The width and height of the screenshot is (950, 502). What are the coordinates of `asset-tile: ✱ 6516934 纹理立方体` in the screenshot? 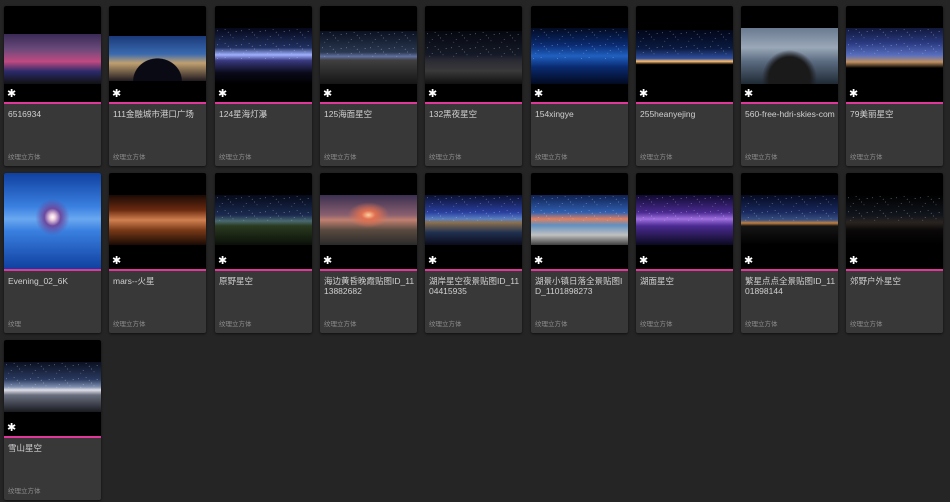 It's located at (52, 86).